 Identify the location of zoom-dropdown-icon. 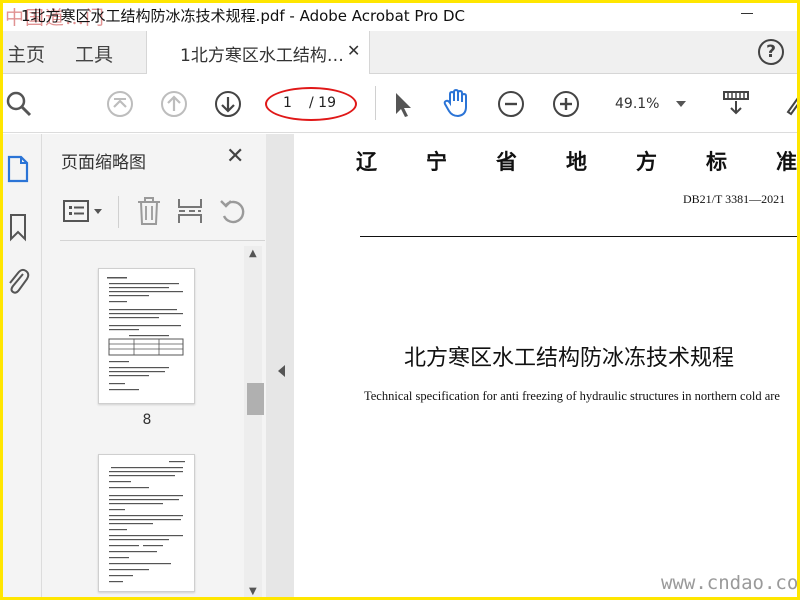
(681, 104).